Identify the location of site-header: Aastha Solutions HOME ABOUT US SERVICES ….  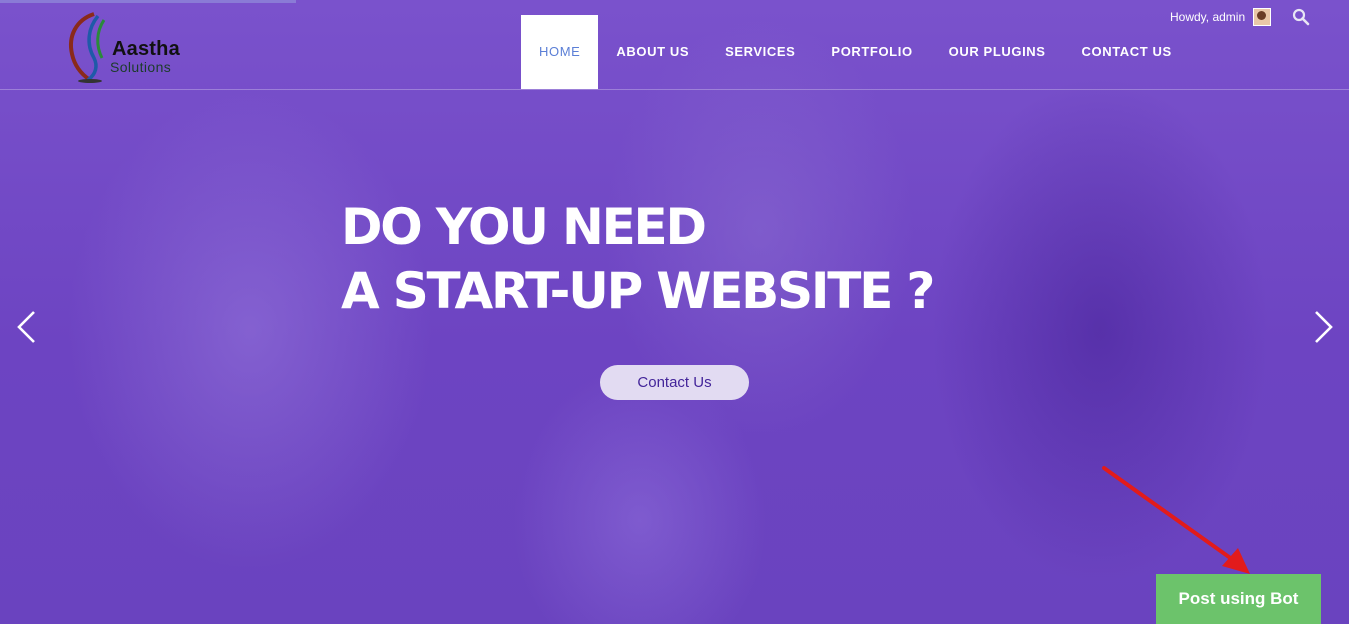
(674, 45).